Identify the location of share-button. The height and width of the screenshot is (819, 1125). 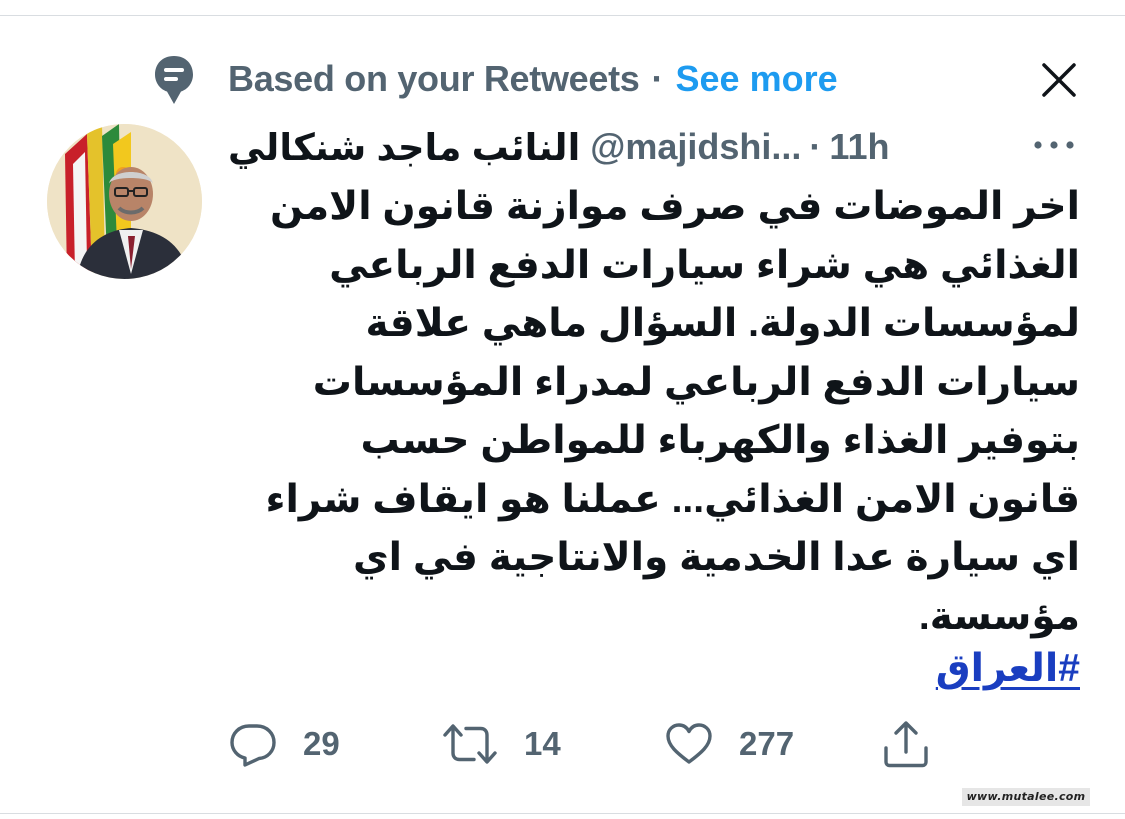
(906, 744).